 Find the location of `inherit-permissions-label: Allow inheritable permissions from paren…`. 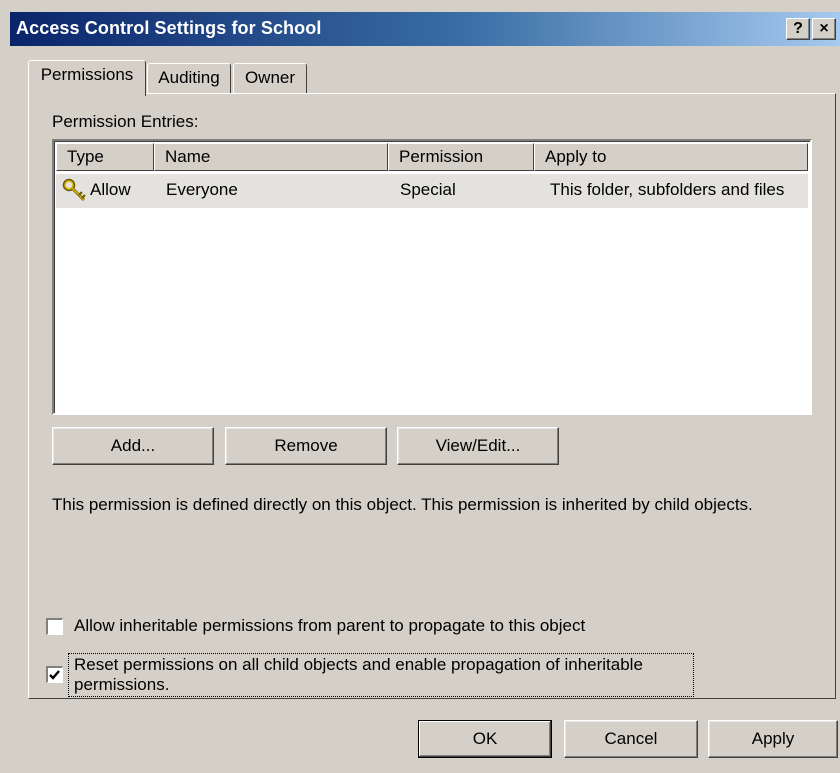

inherit-permissions-label: Allow inheritable permissions from paren… is located at coordinates (329, 626).